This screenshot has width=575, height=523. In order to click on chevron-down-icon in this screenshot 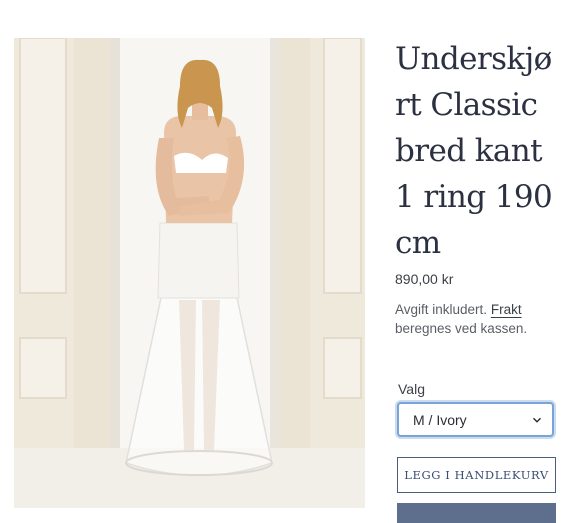, I will do `click(537, 420)`.